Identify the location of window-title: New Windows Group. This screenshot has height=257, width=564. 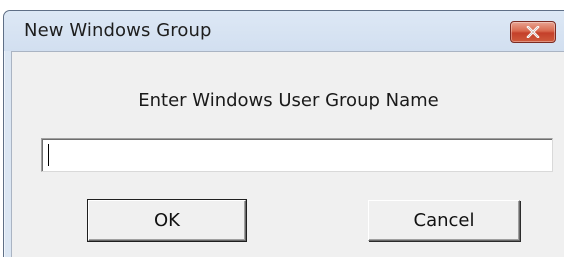
(118, 30).